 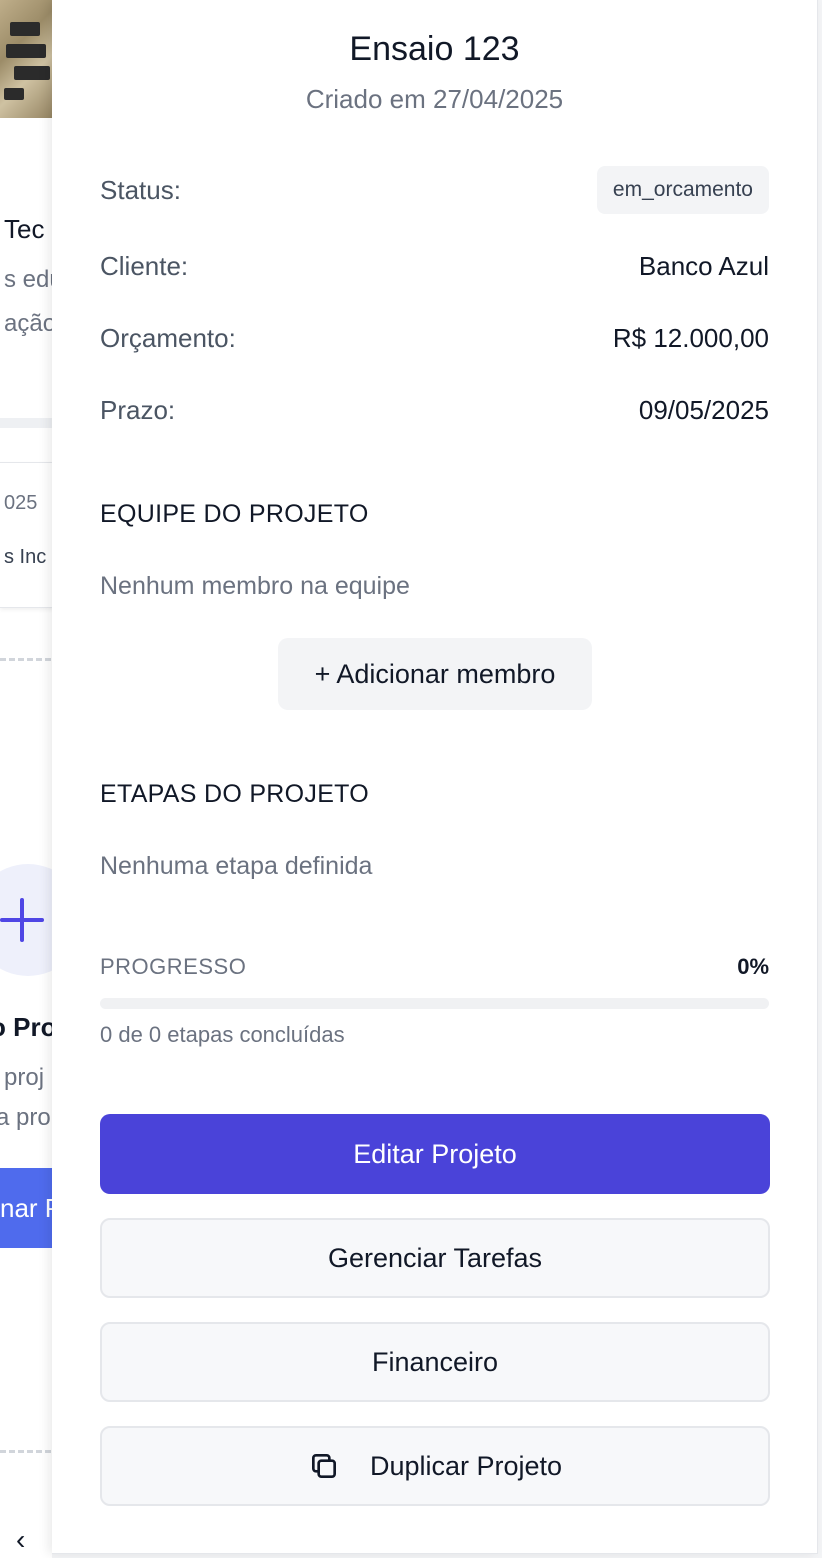 What do you see at coordinates (26, 920) in the screenshot?
I see `plus-icon` at bounding box center [26, 920].